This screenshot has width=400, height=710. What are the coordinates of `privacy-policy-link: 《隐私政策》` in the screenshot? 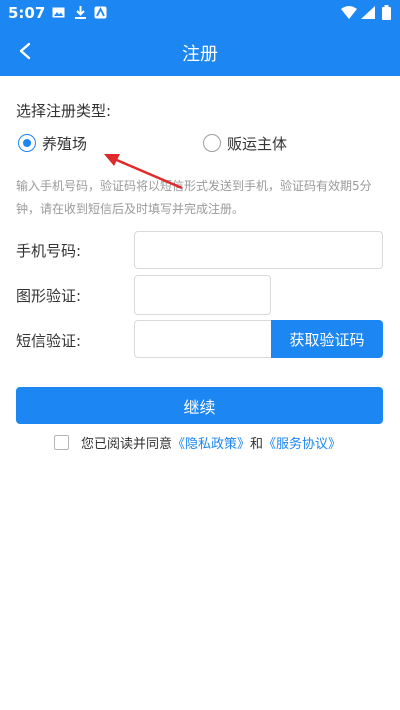 It's located at (211, 442).